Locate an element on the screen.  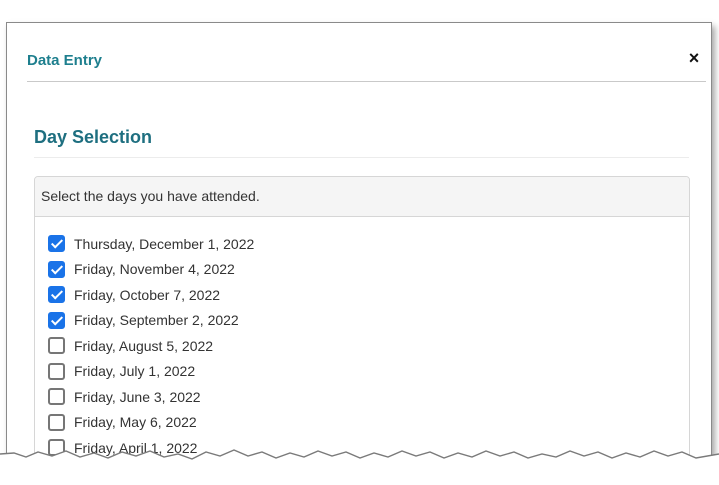
day-option: Friday, June 3, 2022 is located at coordinates (151, 397).